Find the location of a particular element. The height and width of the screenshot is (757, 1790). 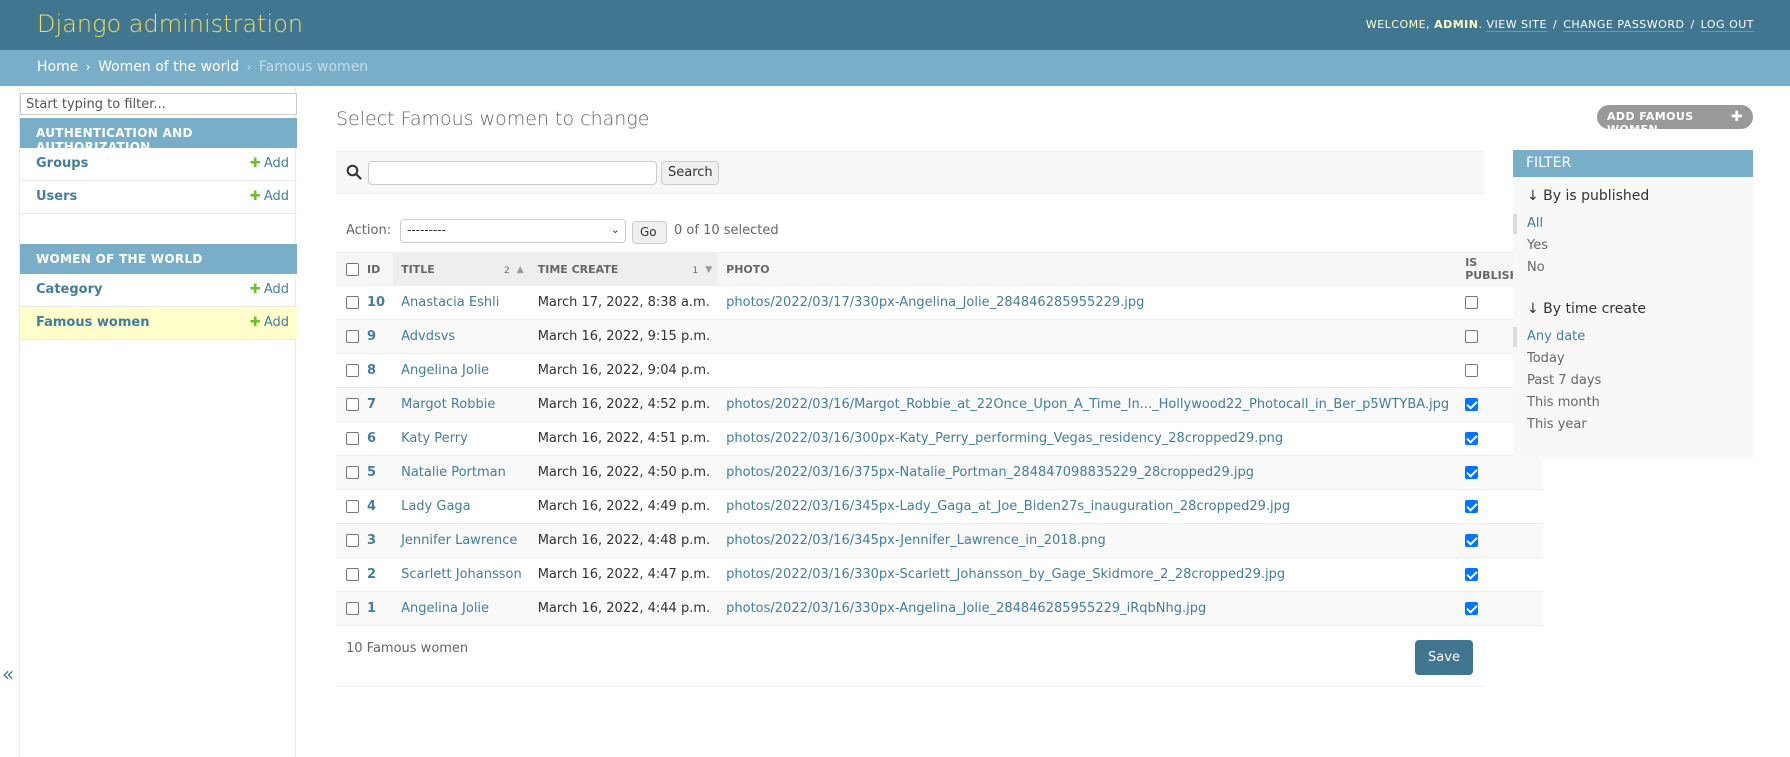

sidebar-item-category: Category ✚ Add is located at coordinates (158, 290).